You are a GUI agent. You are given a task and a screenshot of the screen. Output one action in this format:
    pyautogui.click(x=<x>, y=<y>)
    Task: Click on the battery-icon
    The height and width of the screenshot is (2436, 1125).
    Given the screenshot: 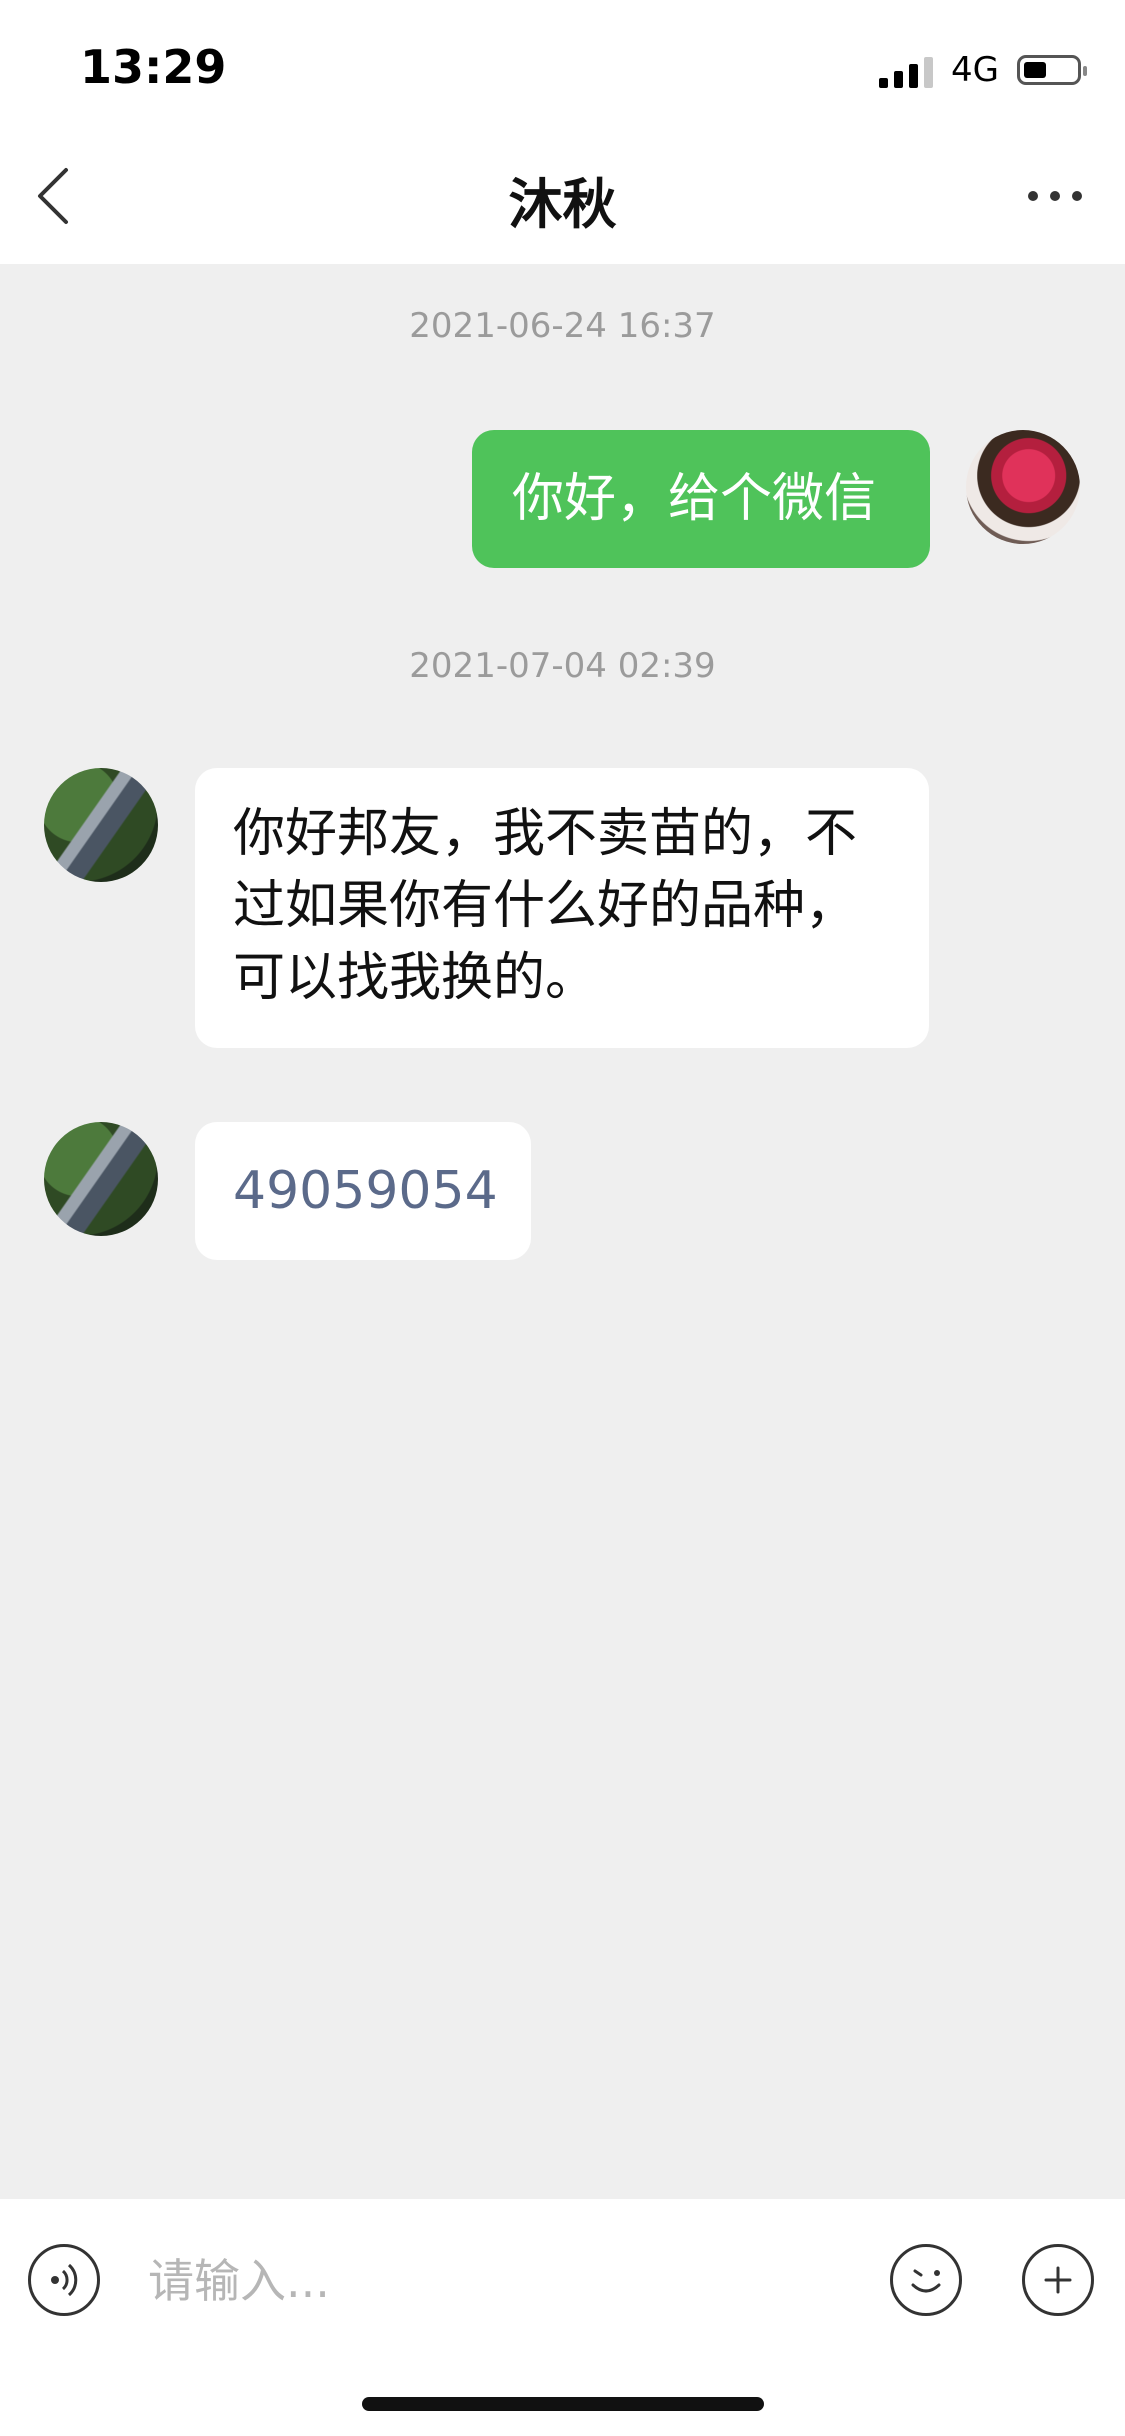 What is the action you would take?
    pyautogui.click(x=1052, y=70)
    